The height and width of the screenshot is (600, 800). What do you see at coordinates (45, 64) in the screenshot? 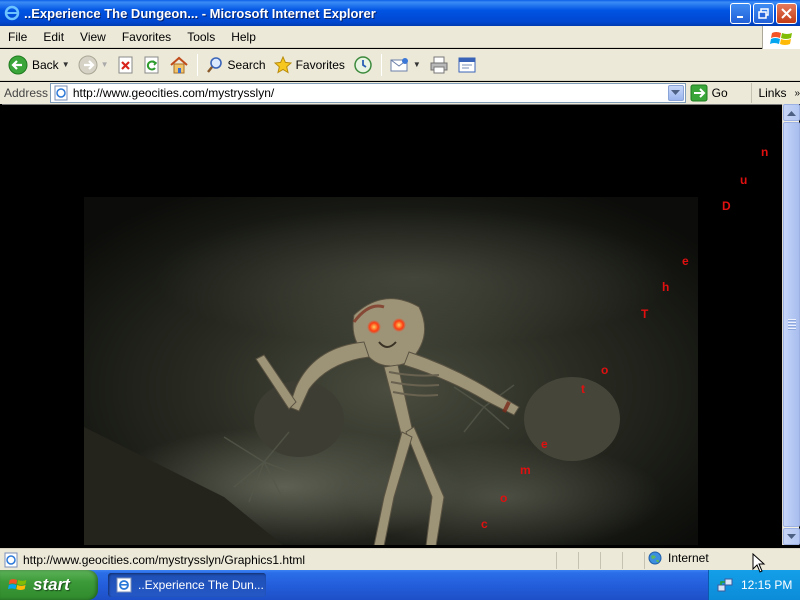
I see `back-label: Back` at bounding box center [45, 64].